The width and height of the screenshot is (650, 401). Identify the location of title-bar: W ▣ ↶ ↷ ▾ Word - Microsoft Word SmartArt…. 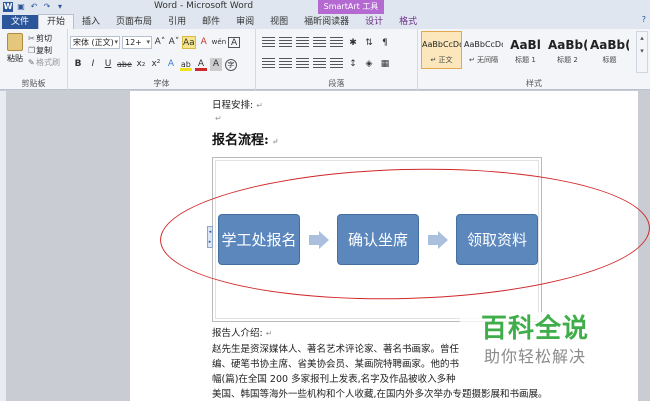
(325, 7).